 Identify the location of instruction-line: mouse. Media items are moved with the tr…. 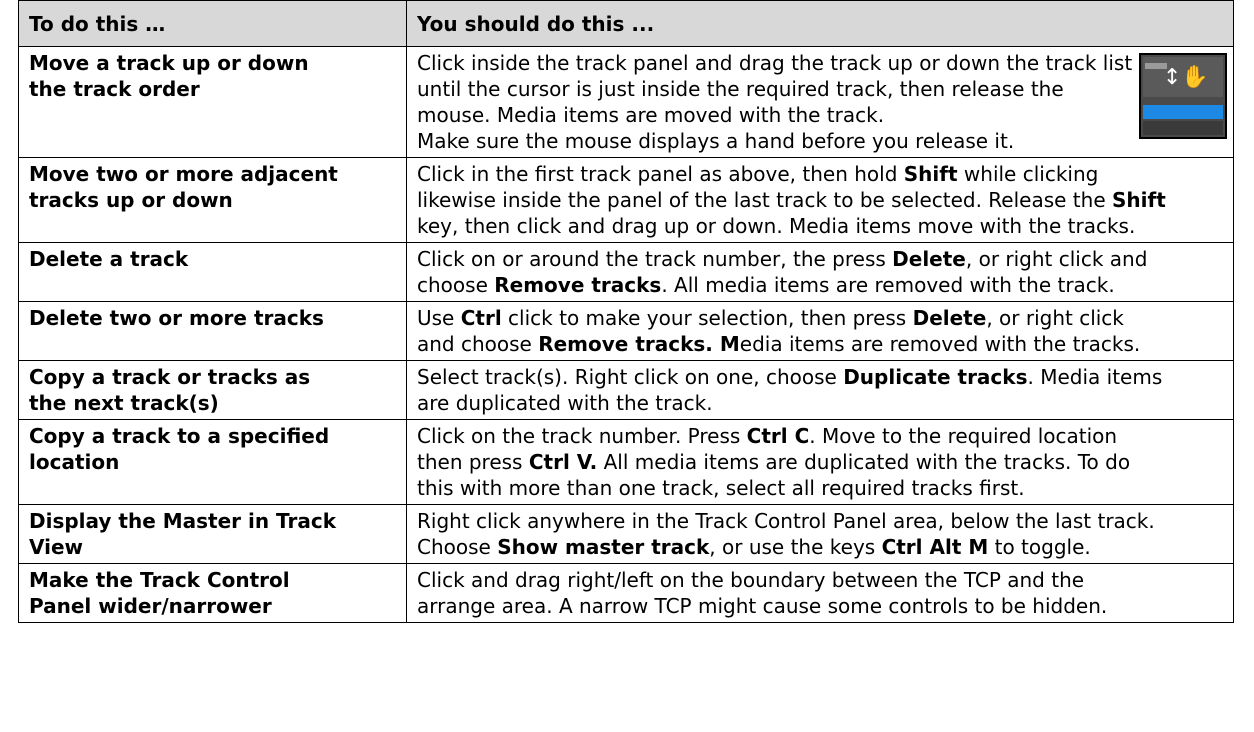
(822, 115).